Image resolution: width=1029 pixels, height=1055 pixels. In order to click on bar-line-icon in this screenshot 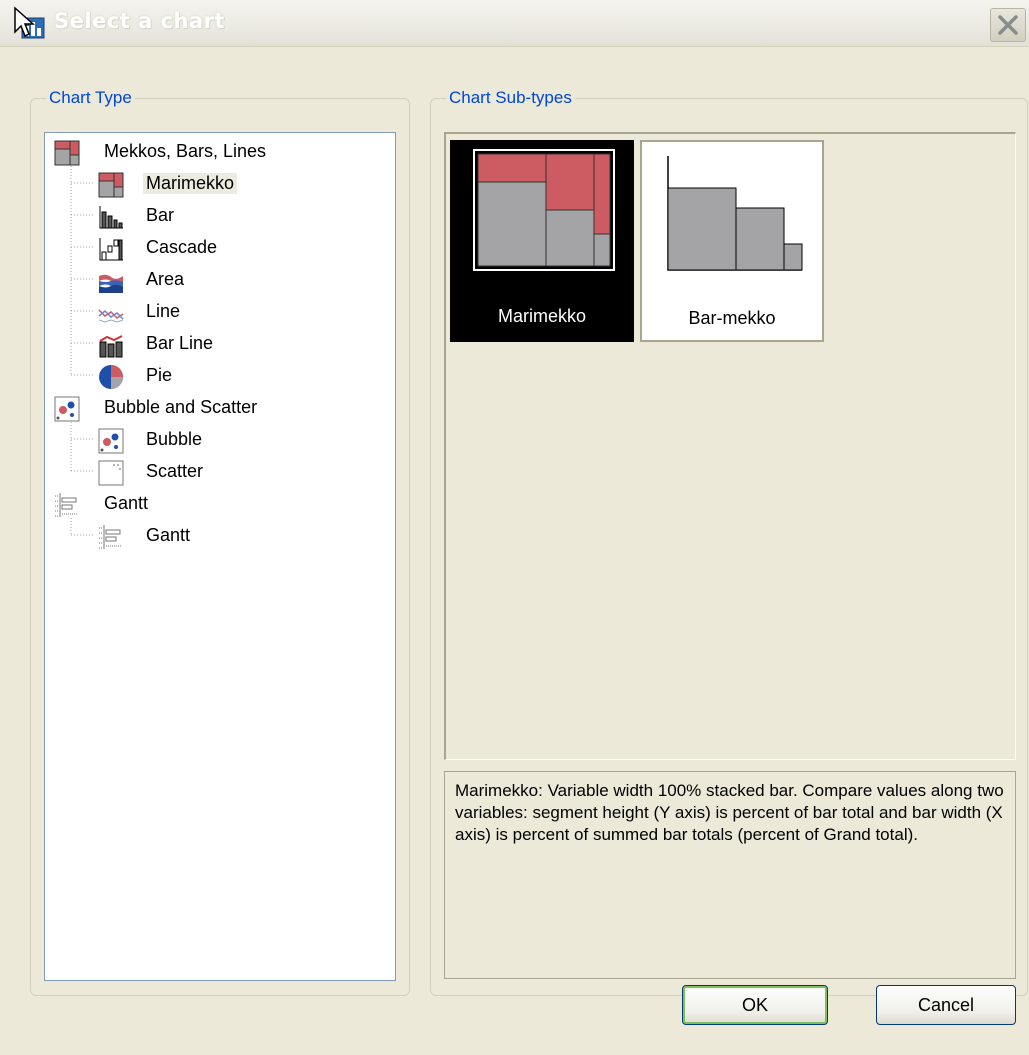, I will do `click(111, 346)`.